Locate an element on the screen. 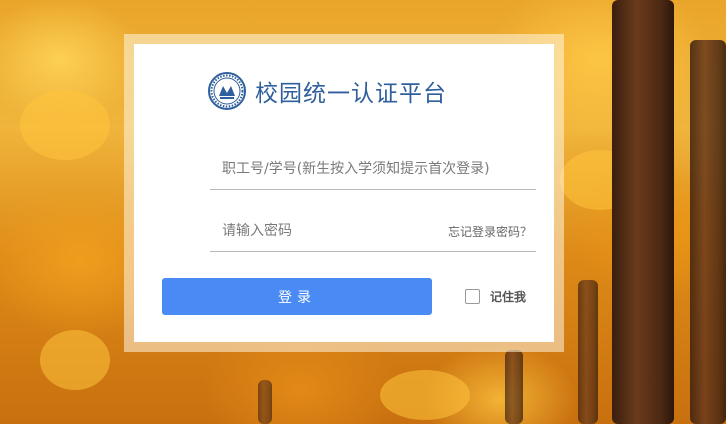 This screenshot has width=726, height=424. remember-me: 记住我 is located at coordinates (495, 296).